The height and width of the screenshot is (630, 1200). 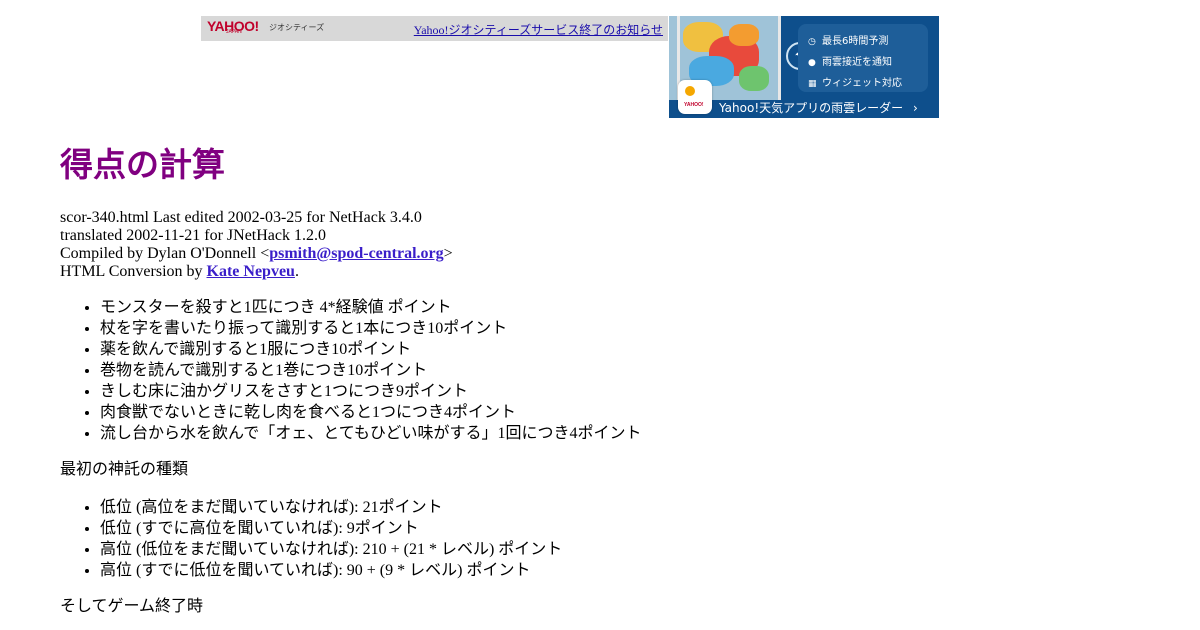 What do you see at coordinates (297, 27) in the screenshot?
I see `geocities-brand-label: ジオシティーズ` at bounding box center [297, 27].